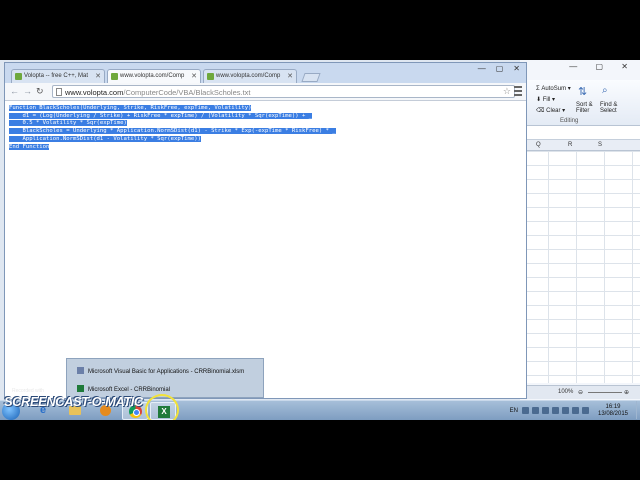 The width and height of the screenshot is (640, 480). I want to click on clock-time: 16:19, so click(613, 407).